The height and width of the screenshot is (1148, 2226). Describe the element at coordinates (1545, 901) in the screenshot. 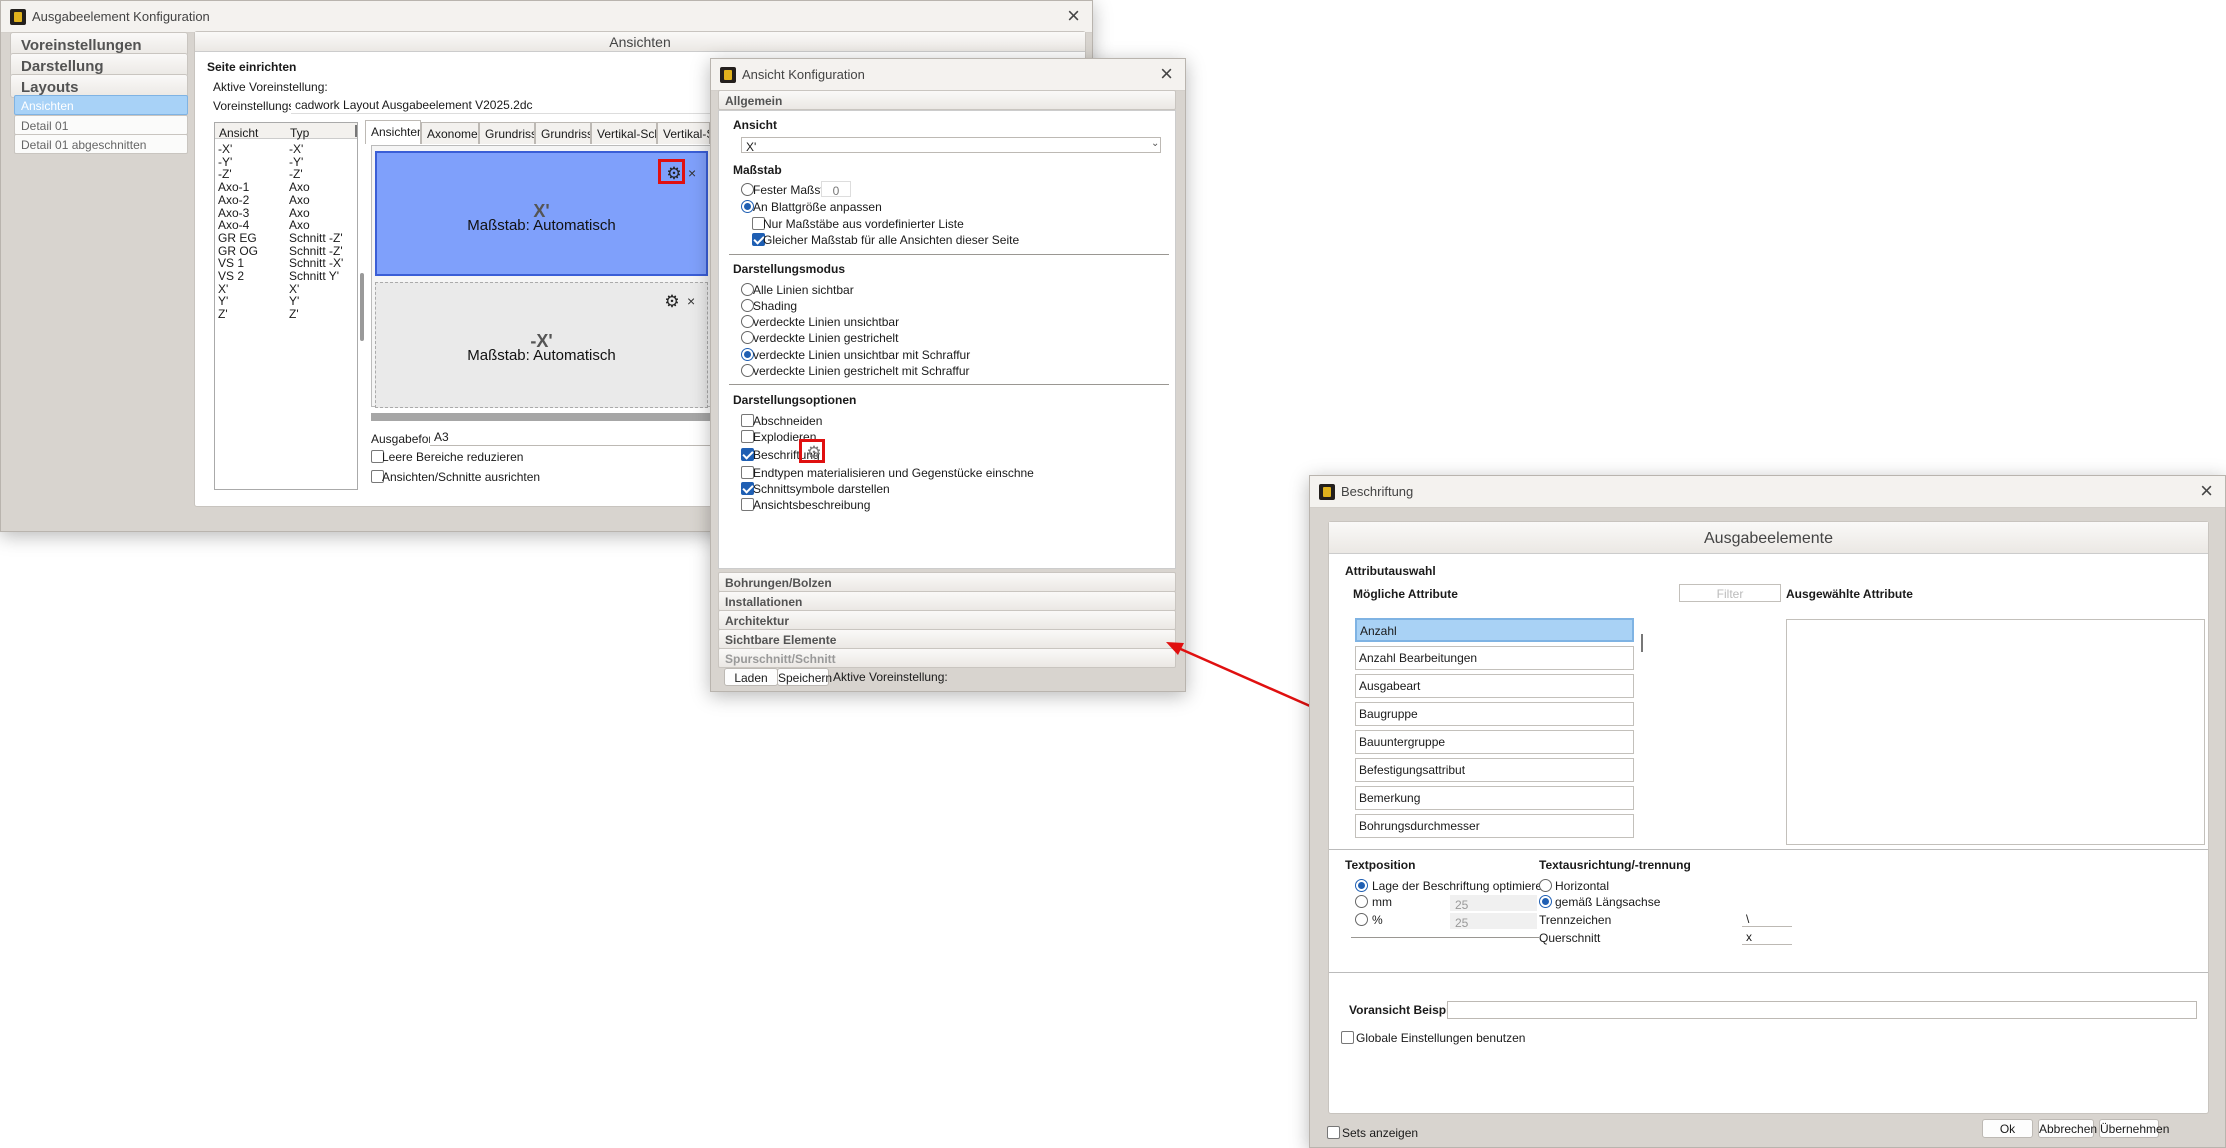

I see `longitudinal-radio` at that location.